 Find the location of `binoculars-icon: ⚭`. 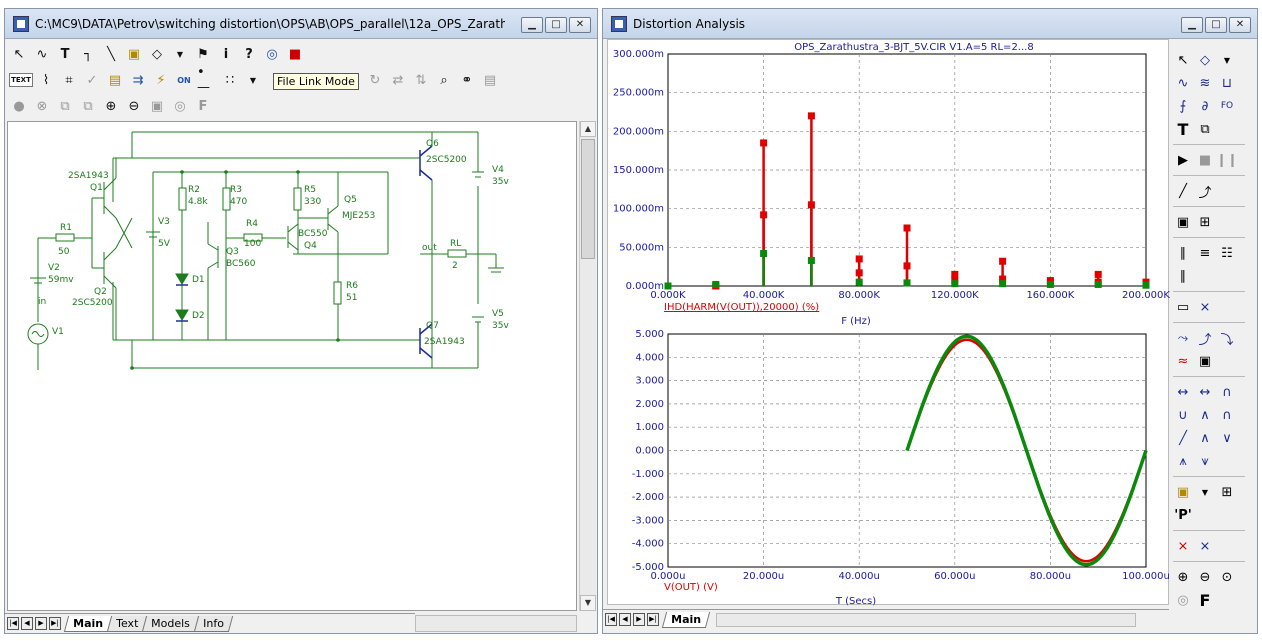

binoculars-icon: ⚭ is located at coordinates (467, 80).